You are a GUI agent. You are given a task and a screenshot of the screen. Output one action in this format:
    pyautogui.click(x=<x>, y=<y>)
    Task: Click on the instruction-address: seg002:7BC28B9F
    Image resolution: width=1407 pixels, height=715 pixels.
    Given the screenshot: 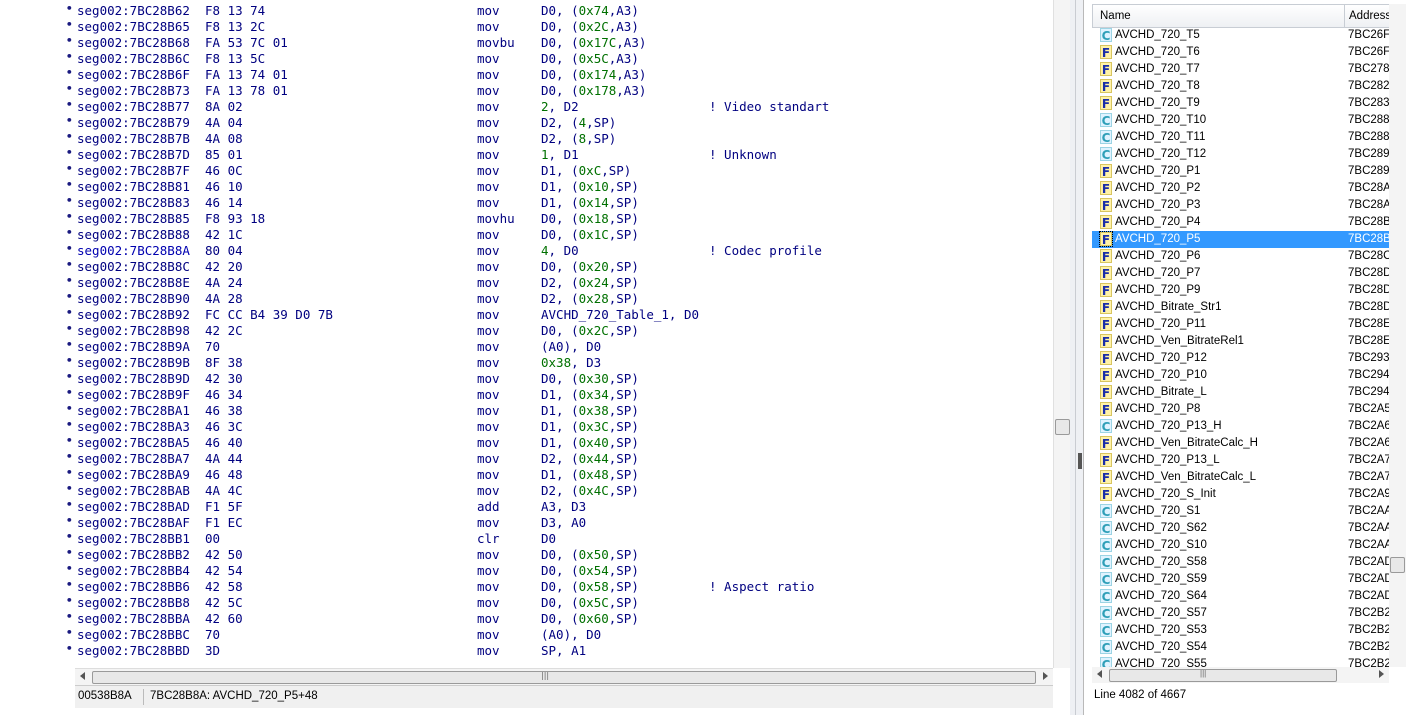 What is the action you would take?
    pyautogui.click(x=133, y=395)
    